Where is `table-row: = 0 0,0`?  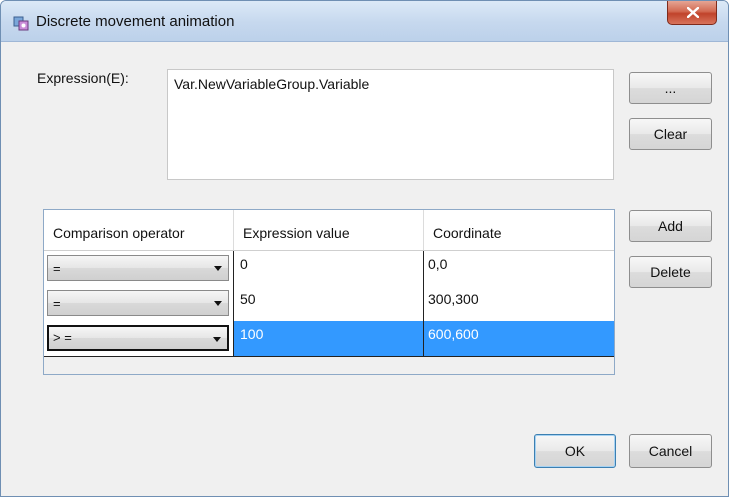
table-row: = 0 0,0 is located at coordinates (329, 269).